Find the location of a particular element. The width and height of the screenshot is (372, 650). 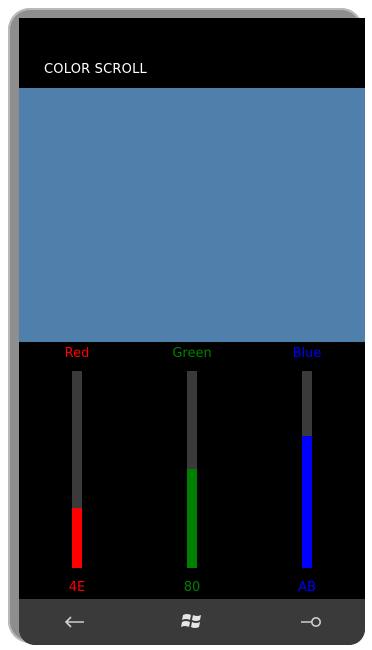

back-arrow-icon is located at coordinates (74, 623).